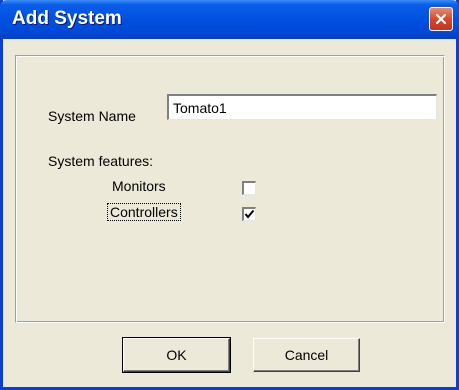 The image size is (459, 390). What do you see at coordinates (249, 188) in the screenshot?
I see `monitors-checkbox` at bounding box center [249, 188].